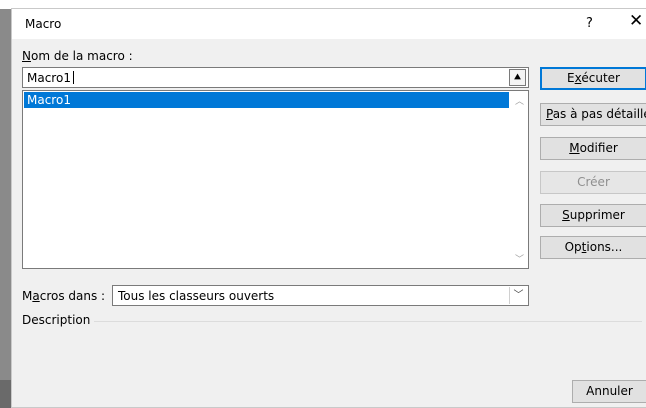 Image resolution: width=646 pixels, height=408 pixels. Describe the element at coordinates (600, 78) in the screenshot. I see `run-button-label-post: écuter` at that location.